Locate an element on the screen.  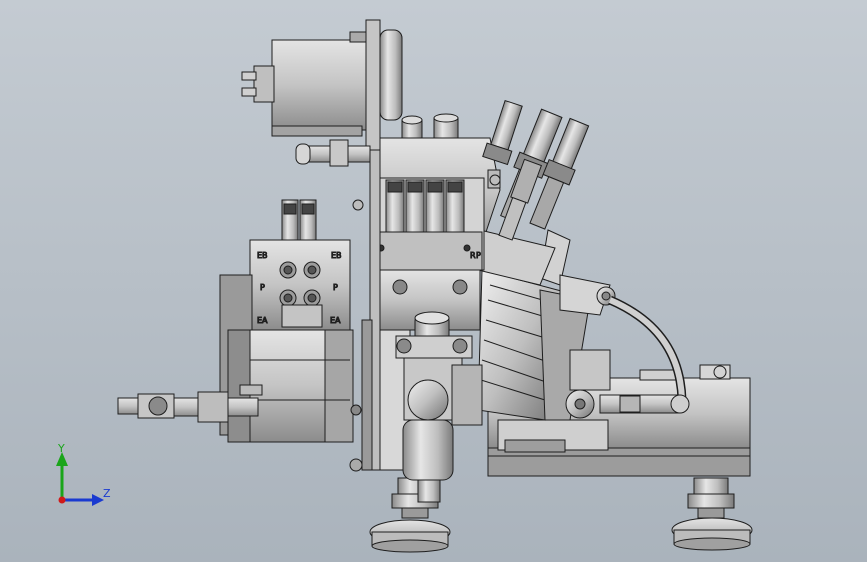
manifold-p-label: P is located at coordinates (262, 287).